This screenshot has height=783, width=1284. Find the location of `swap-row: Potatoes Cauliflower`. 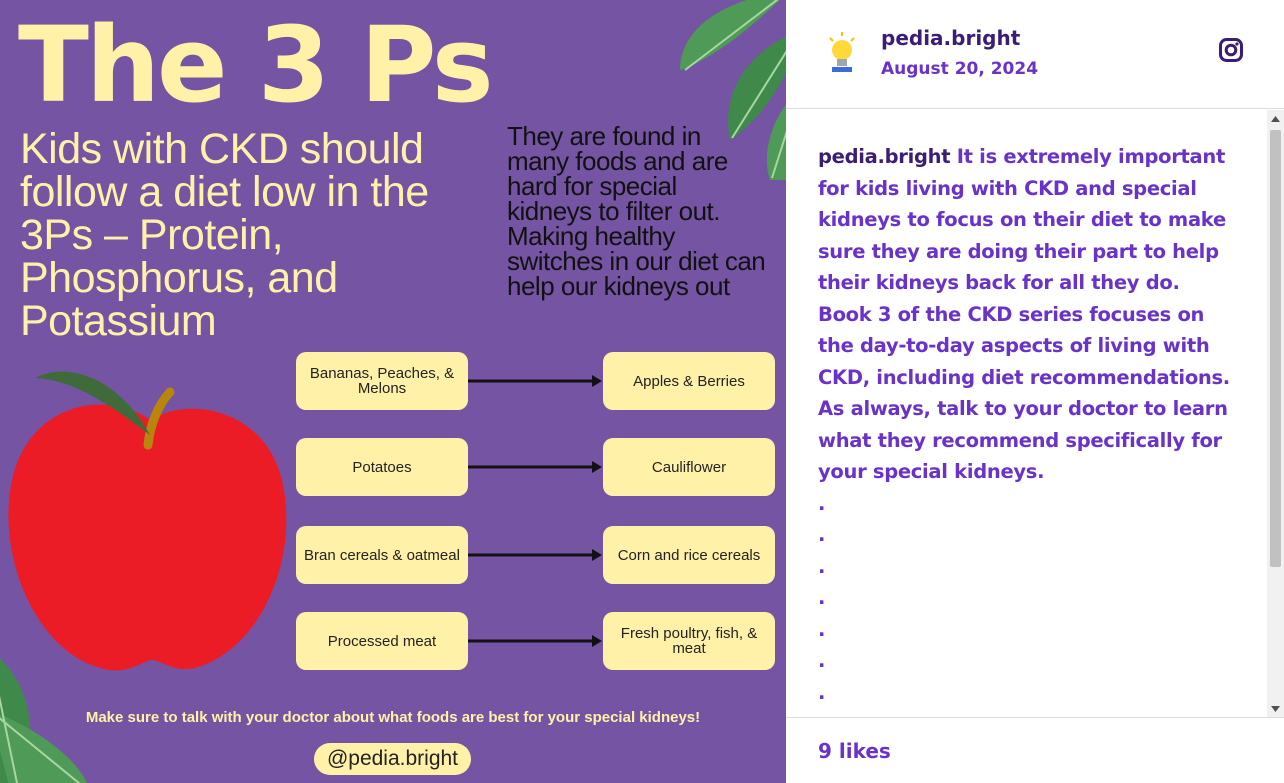

swap-row: Potatoes Cauliflower is located at coordinates (536, 467).